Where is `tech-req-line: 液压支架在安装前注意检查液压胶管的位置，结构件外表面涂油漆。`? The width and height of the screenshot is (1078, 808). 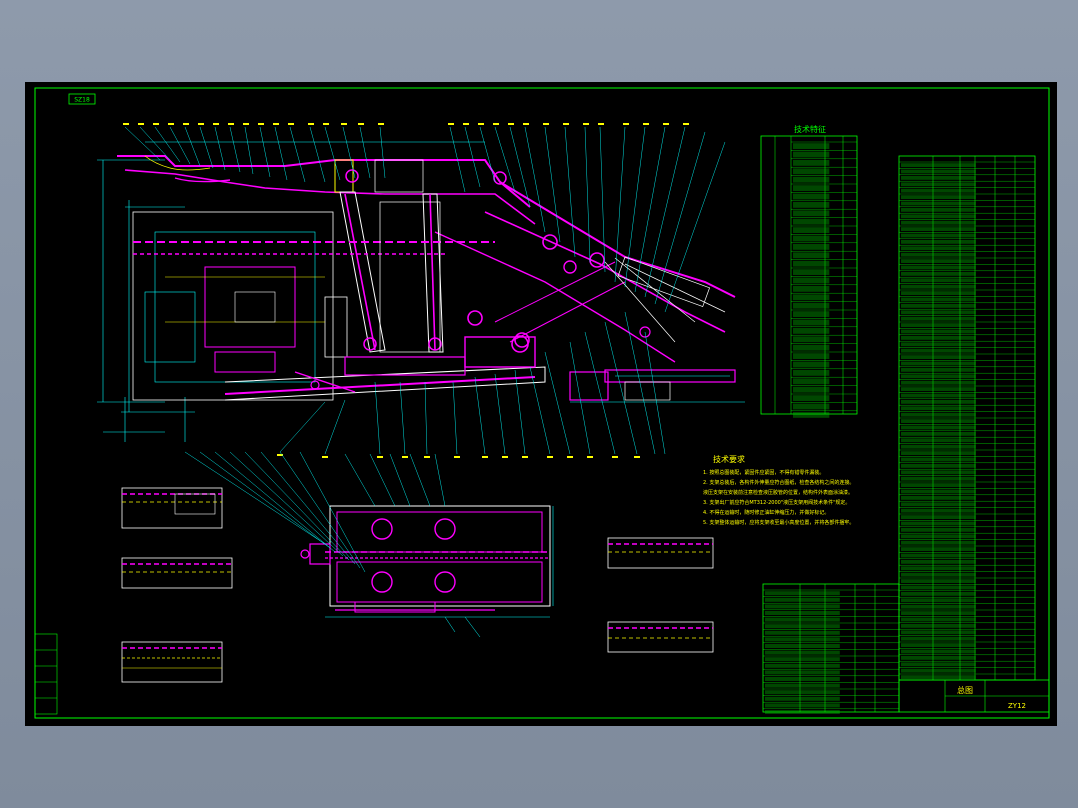 tech-req-line: 液压支架在安装前注意检查液压胶管的位置，结构件外表面涂油漆。 is located at coordinates (778, 492).